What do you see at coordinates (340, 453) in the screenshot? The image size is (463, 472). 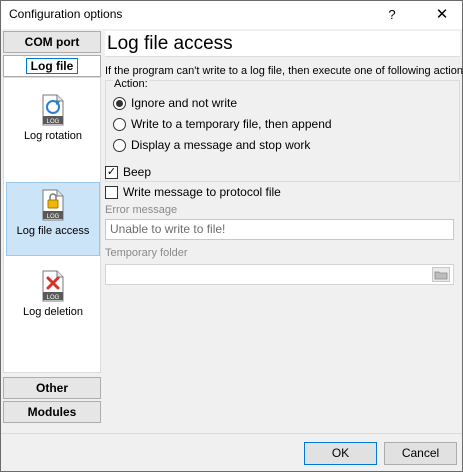 I see `ok-button: OK` at bounding box center [340, 453].